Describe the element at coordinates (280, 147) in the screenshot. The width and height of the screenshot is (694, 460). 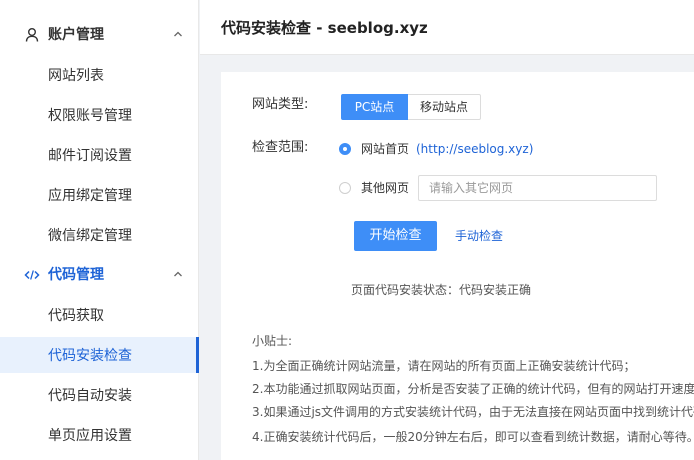
I see `scope-label: 检查范围:` at that location.